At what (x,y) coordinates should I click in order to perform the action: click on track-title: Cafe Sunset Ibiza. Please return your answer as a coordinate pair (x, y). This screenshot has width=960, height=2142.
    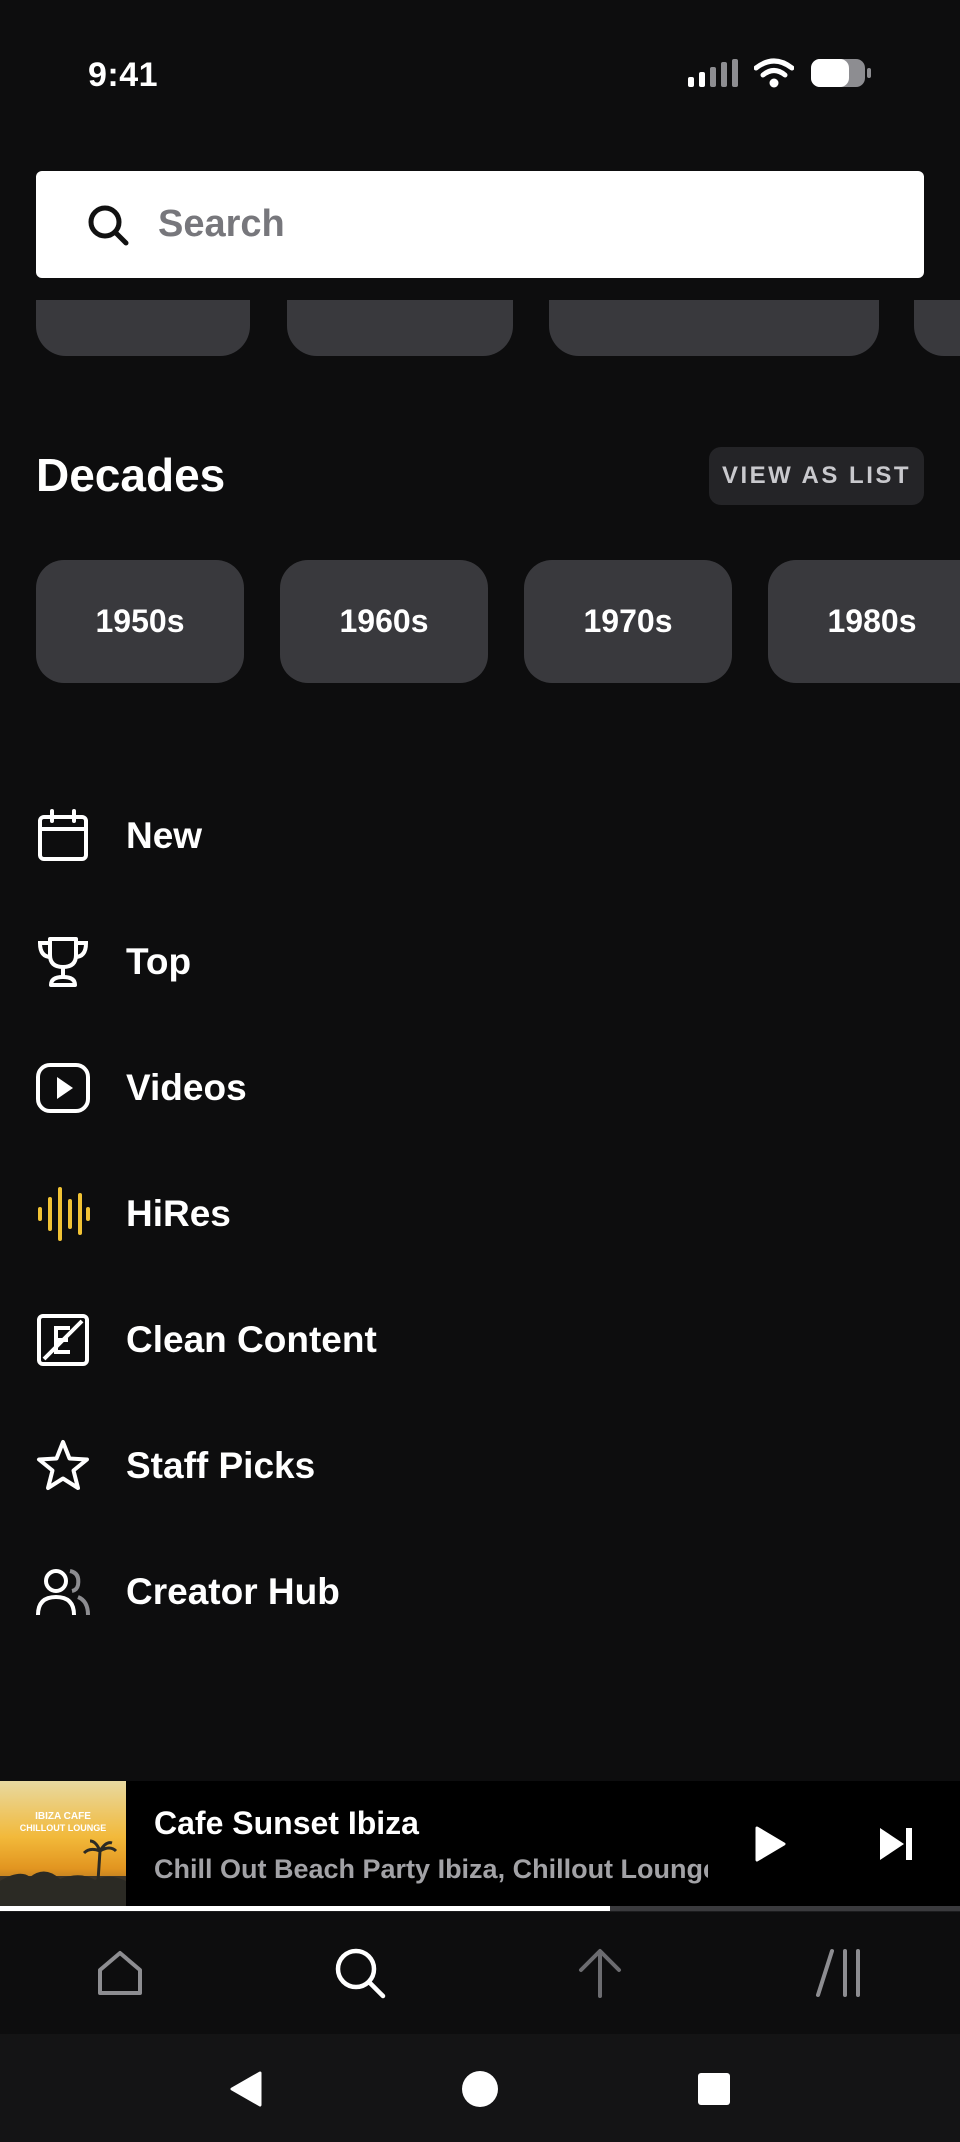
    Looking at the image, I should click on (286, 1823).